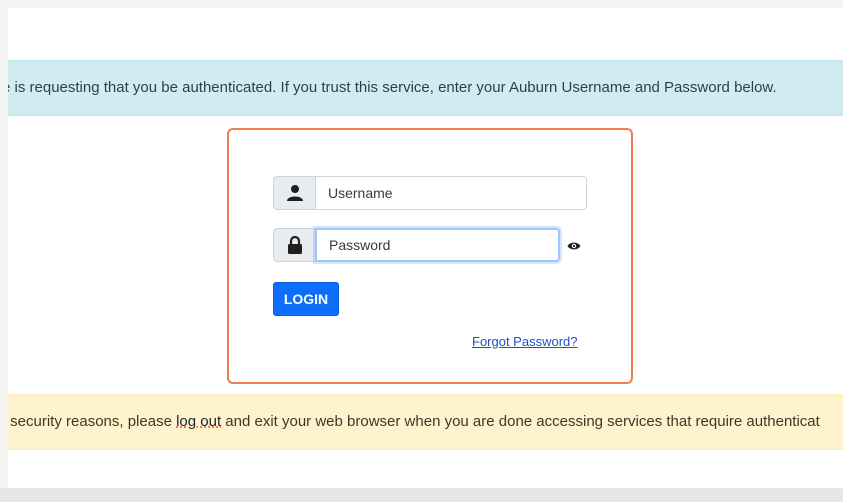 The height and width of the screenshot is (502, 843). Describe the element at coordinates (451, 193) in the screenshot. I see `username-input` at that location.